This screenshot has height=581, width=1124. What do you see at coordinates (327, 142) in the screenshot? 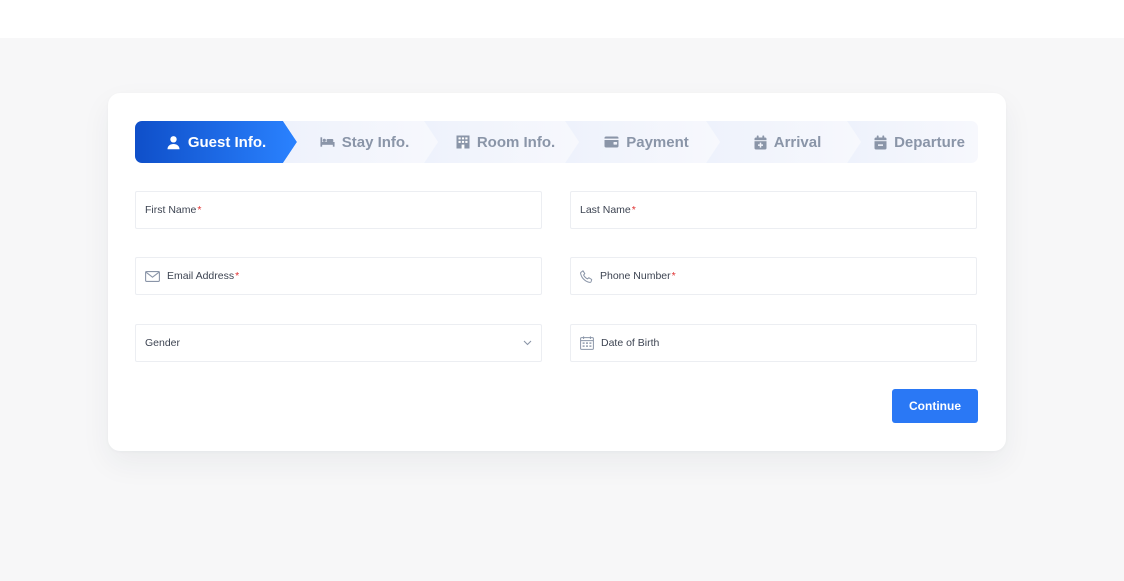
I see `bed-icon` at bounding box center [327, 142].